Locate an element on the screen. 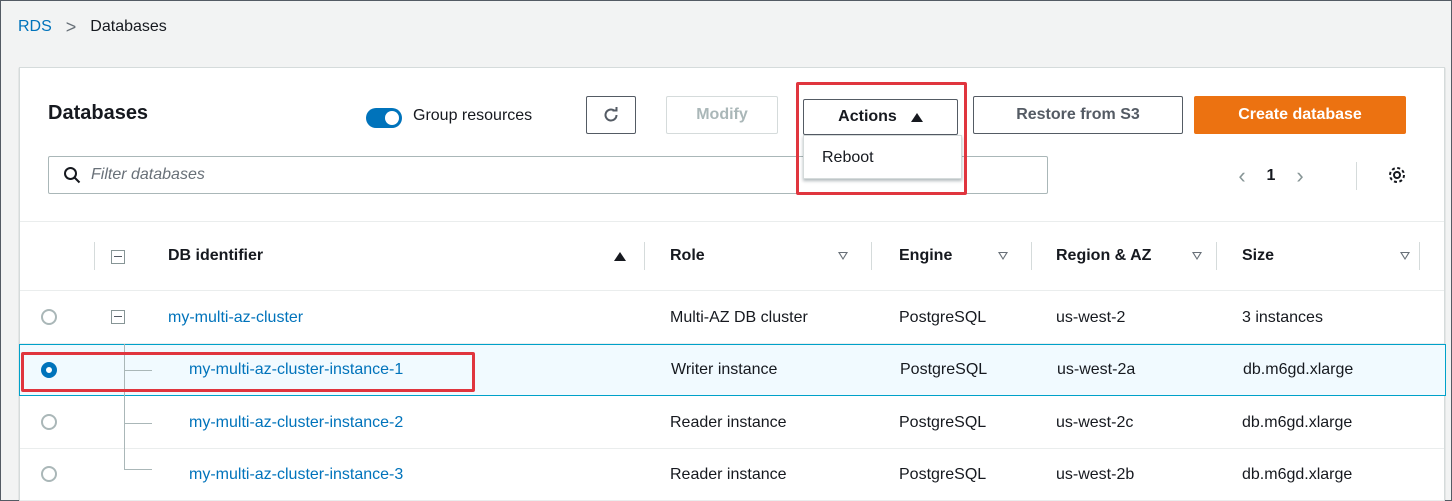  column-label: Region & AZ is located at coordinates (1104, 255).